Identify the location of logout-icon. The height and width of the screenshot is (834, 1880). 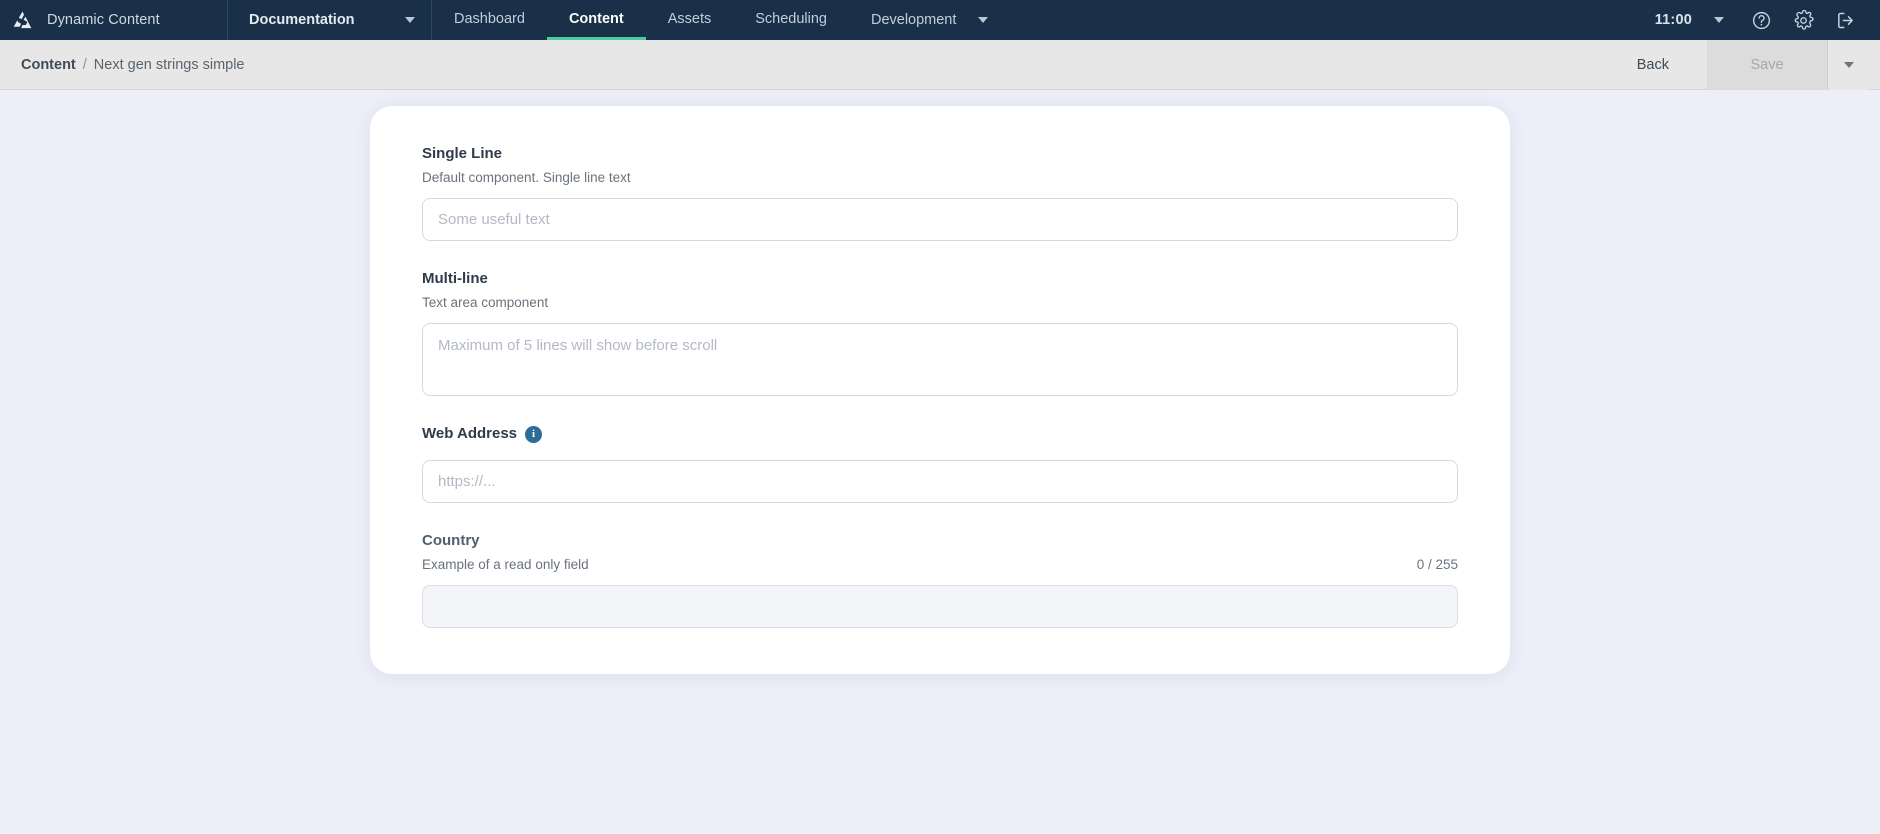
(1845, 20).